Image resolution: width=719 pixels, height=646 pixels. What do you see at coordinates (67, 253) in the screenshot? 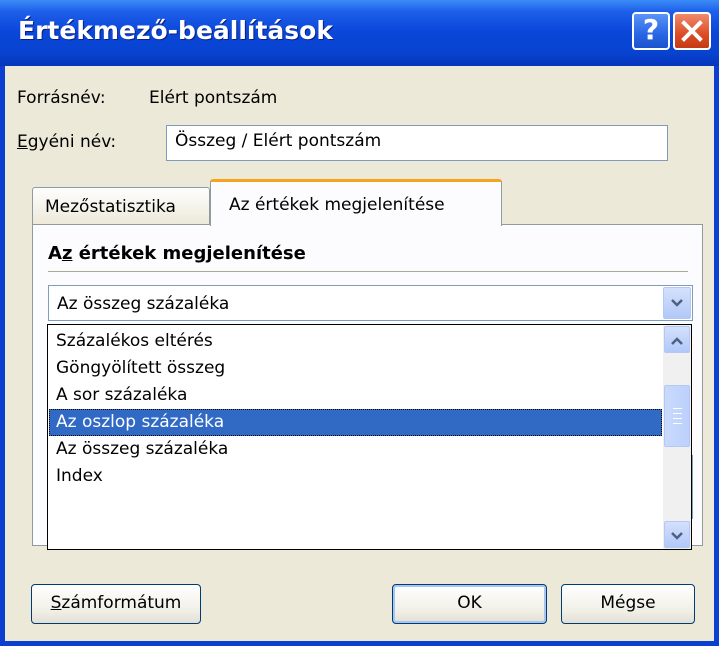
I see `section-title-access-key: z` at bounding box center [67, 253].